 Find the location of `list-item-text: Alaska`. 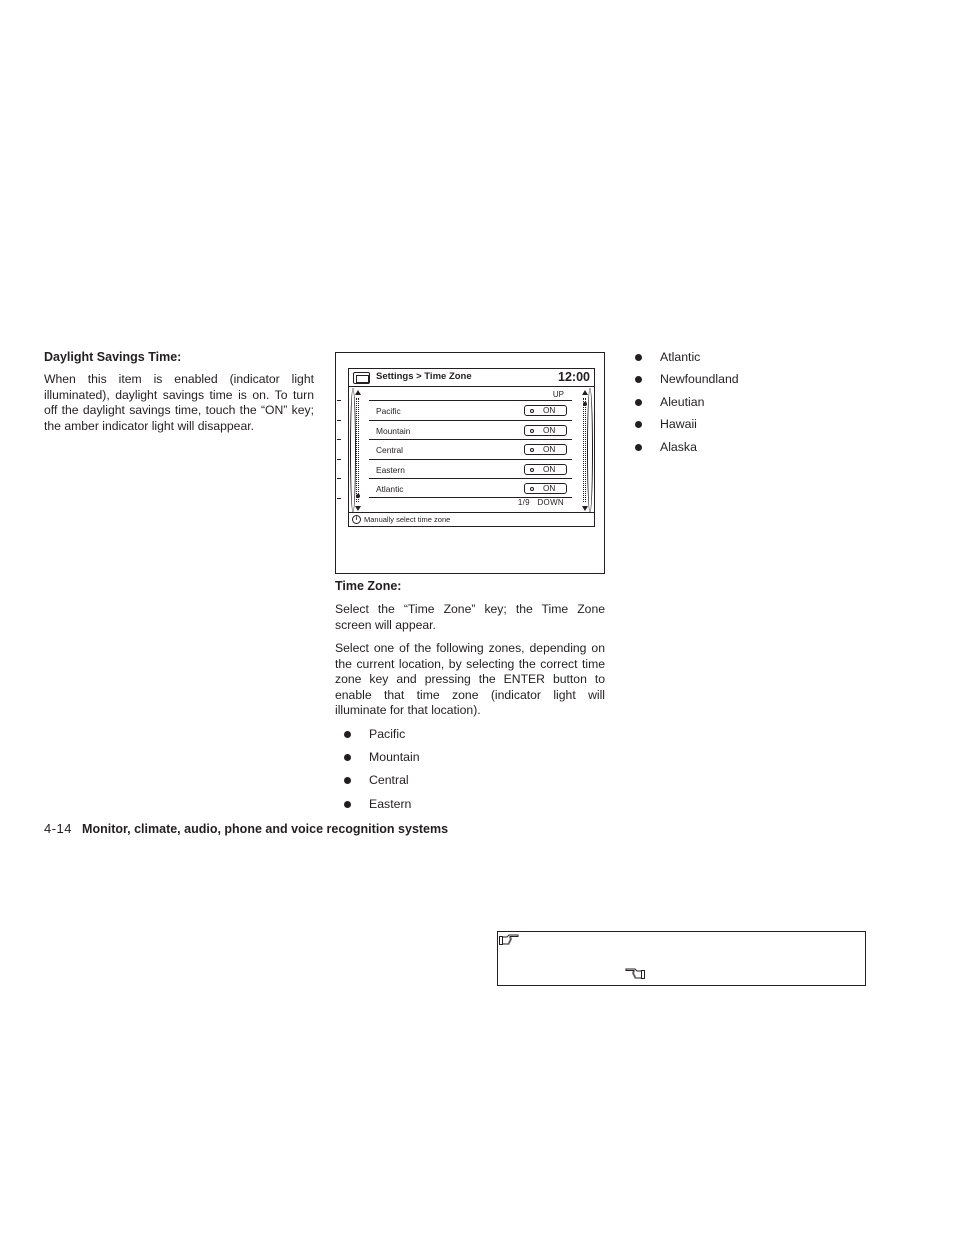

list-item-text: Alaska is located at coordinates (678, 446).